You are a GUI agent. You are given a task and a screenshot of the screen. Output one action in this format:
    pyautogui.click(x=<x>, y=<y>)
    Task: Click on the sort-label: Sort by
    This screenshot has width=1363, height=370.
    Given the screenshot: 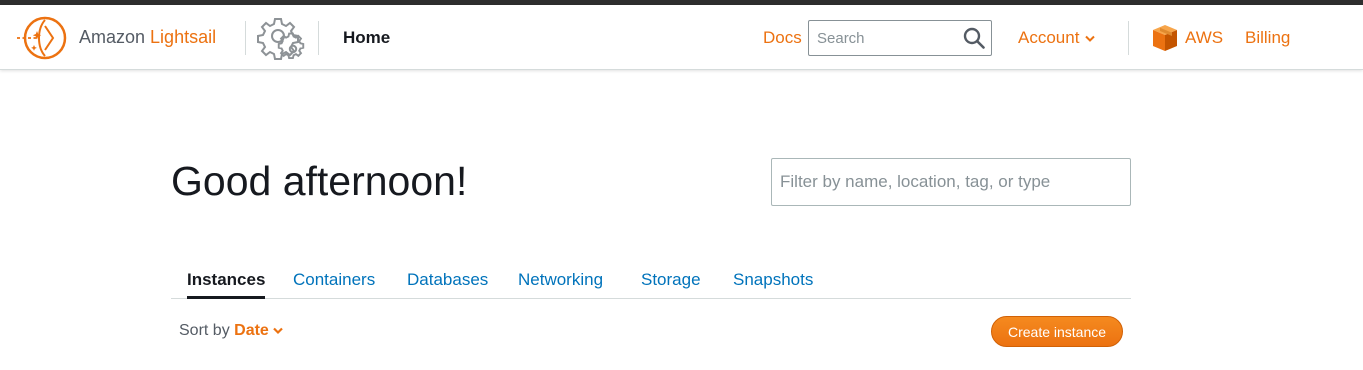 What is the action you would take?
    pyautogui.click(x=207, y=330)
    